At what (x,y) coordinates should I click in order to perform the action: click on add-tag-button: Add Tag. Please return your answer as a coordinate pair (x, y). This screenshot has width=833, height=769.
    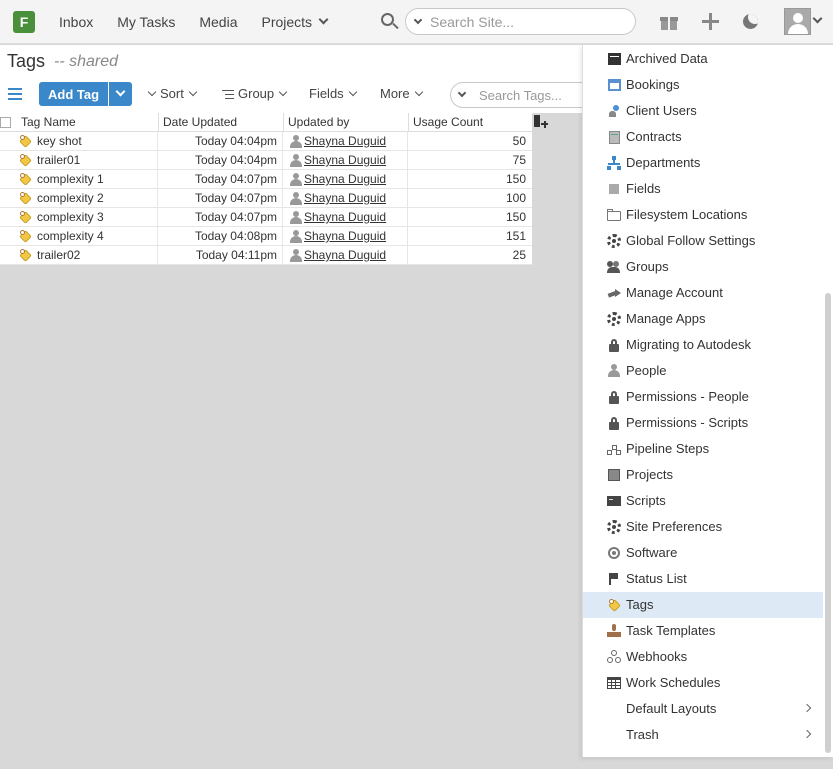
    Looking at the image, I should click on (73, 94).